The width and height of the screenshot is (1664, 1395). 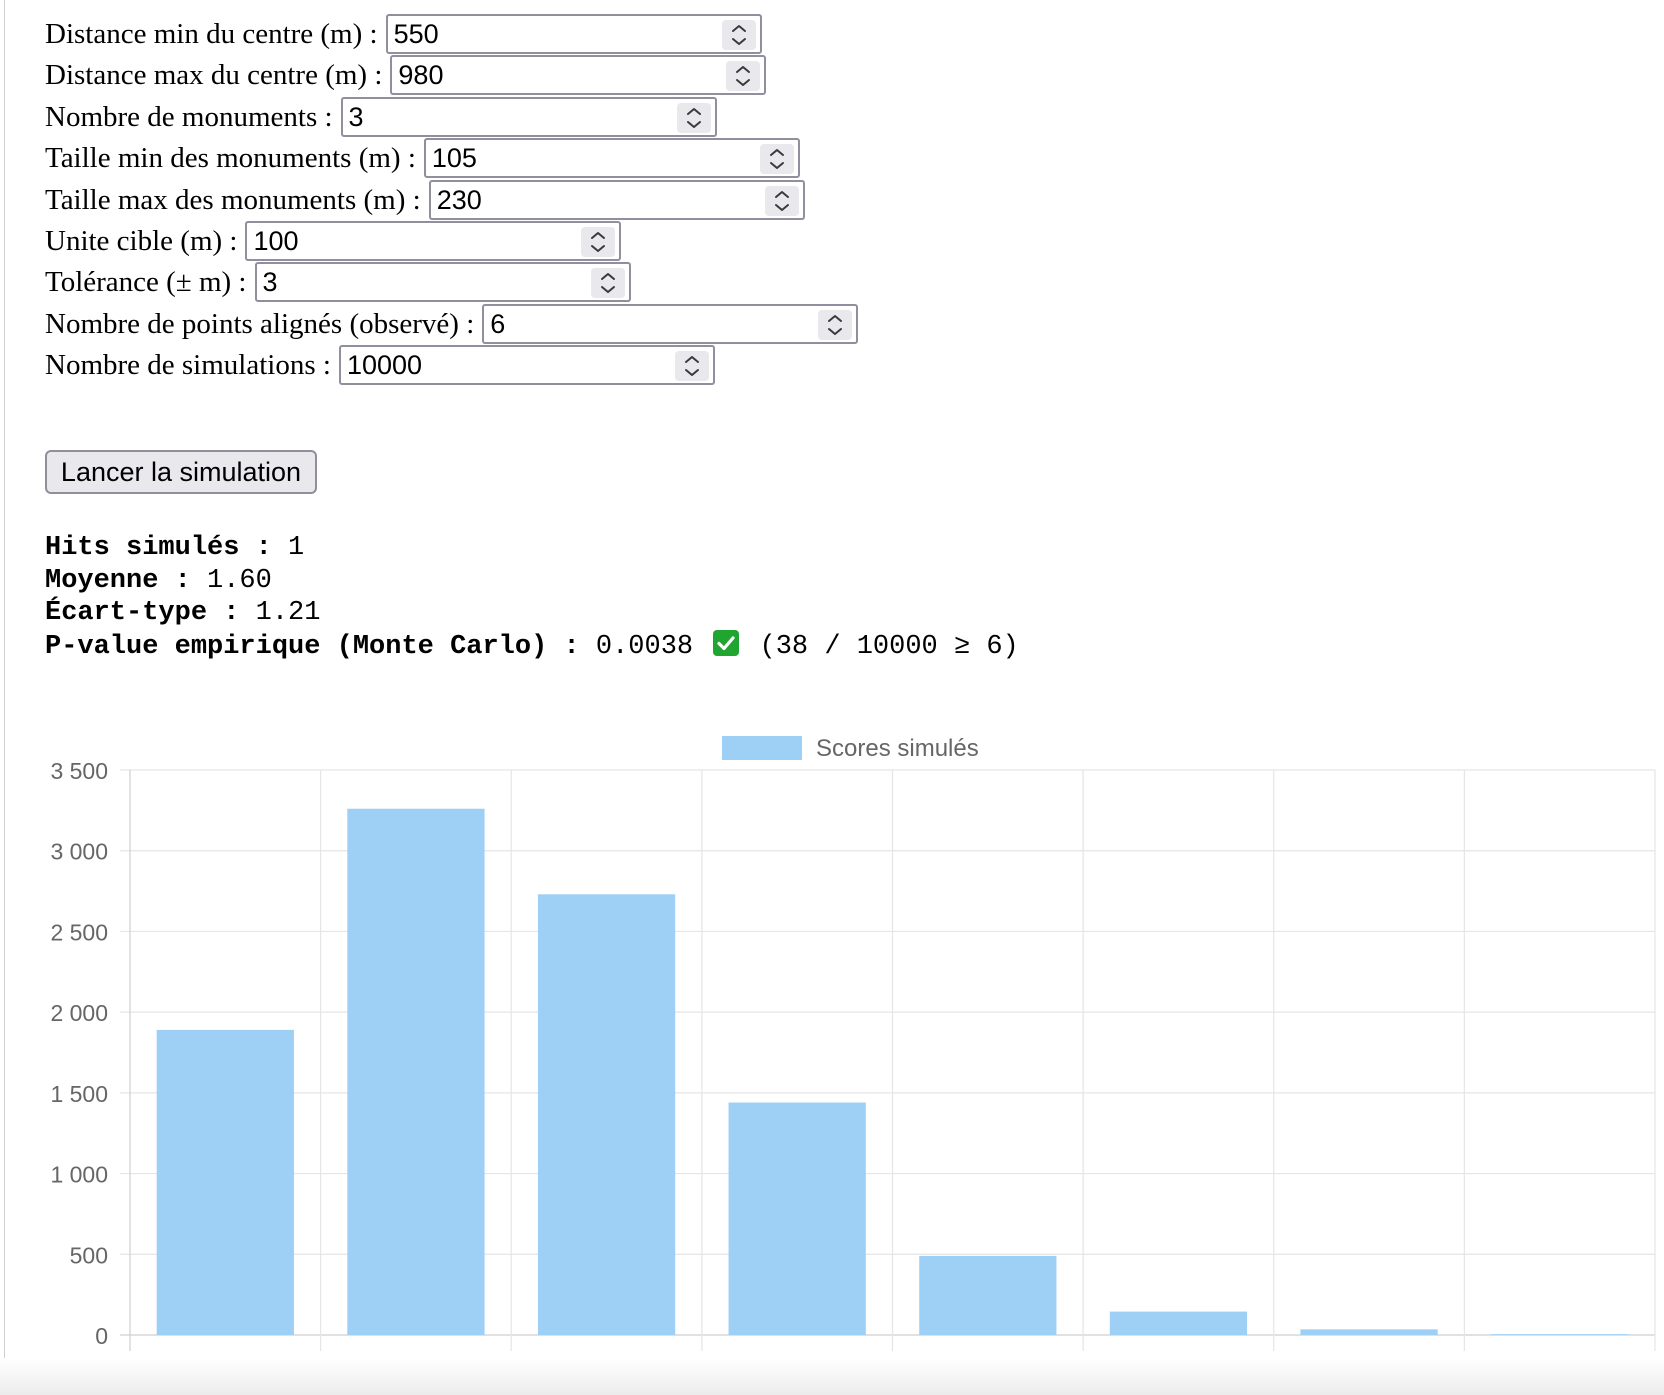 I want to click on pvalue-value: 0.0038, so click(x=644, y=646).